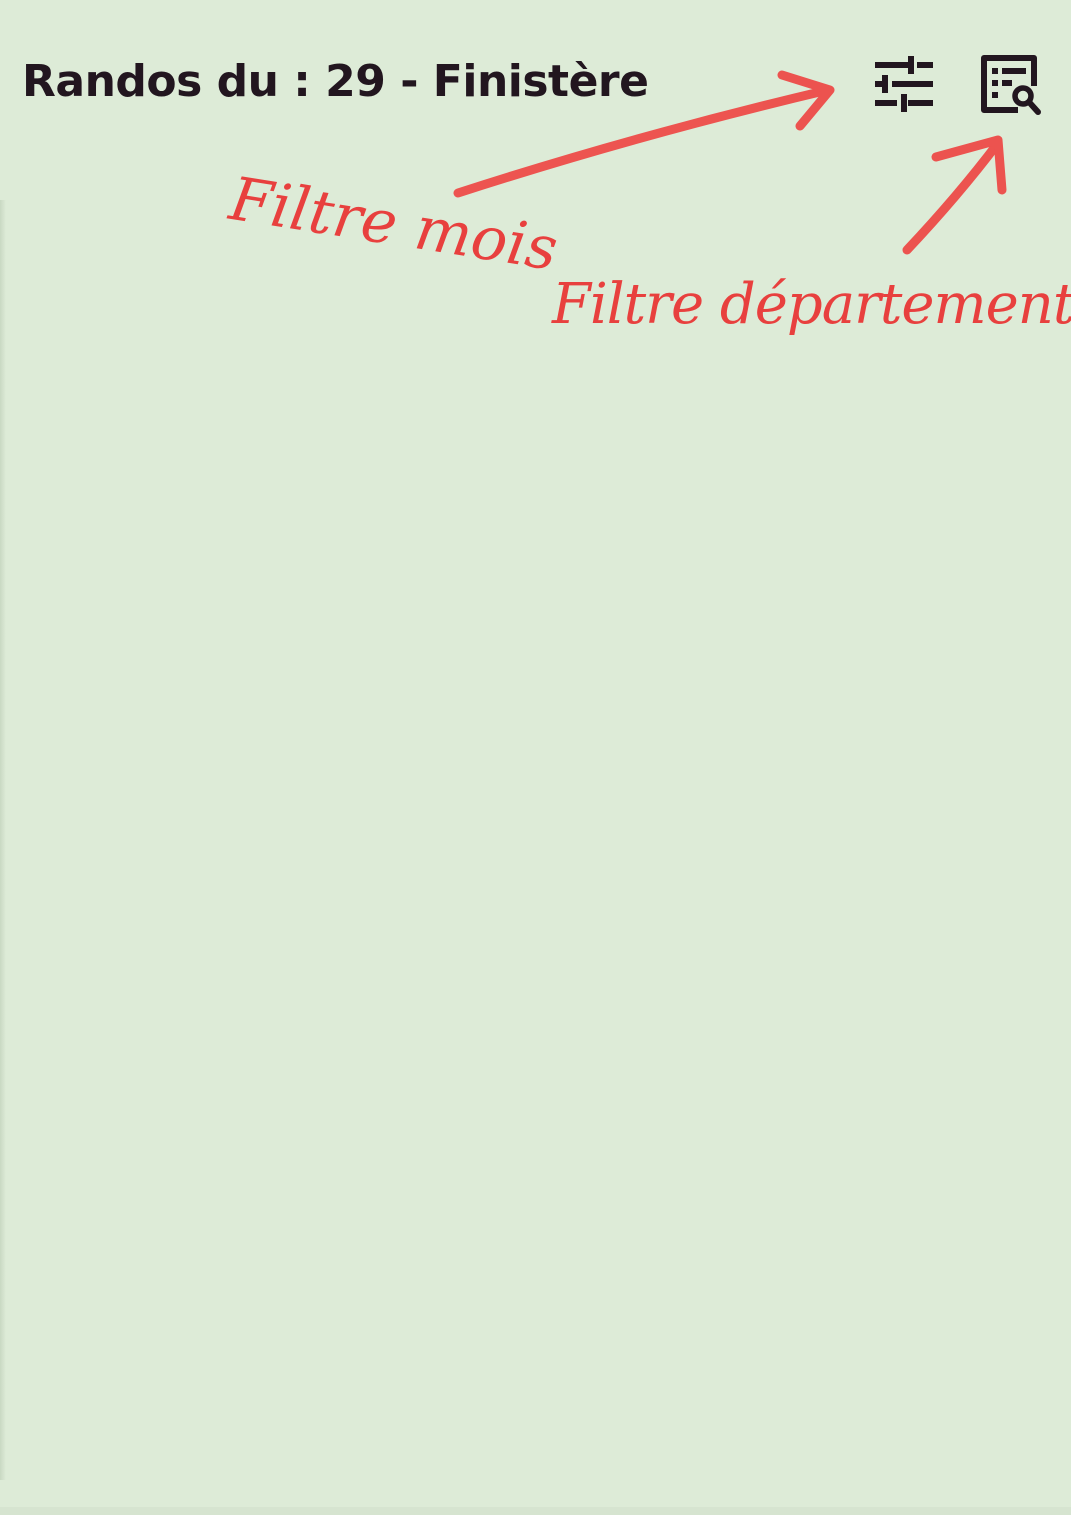  I want to click on app-bar: Randos du : 29 - Finistère, so click(535, 75).